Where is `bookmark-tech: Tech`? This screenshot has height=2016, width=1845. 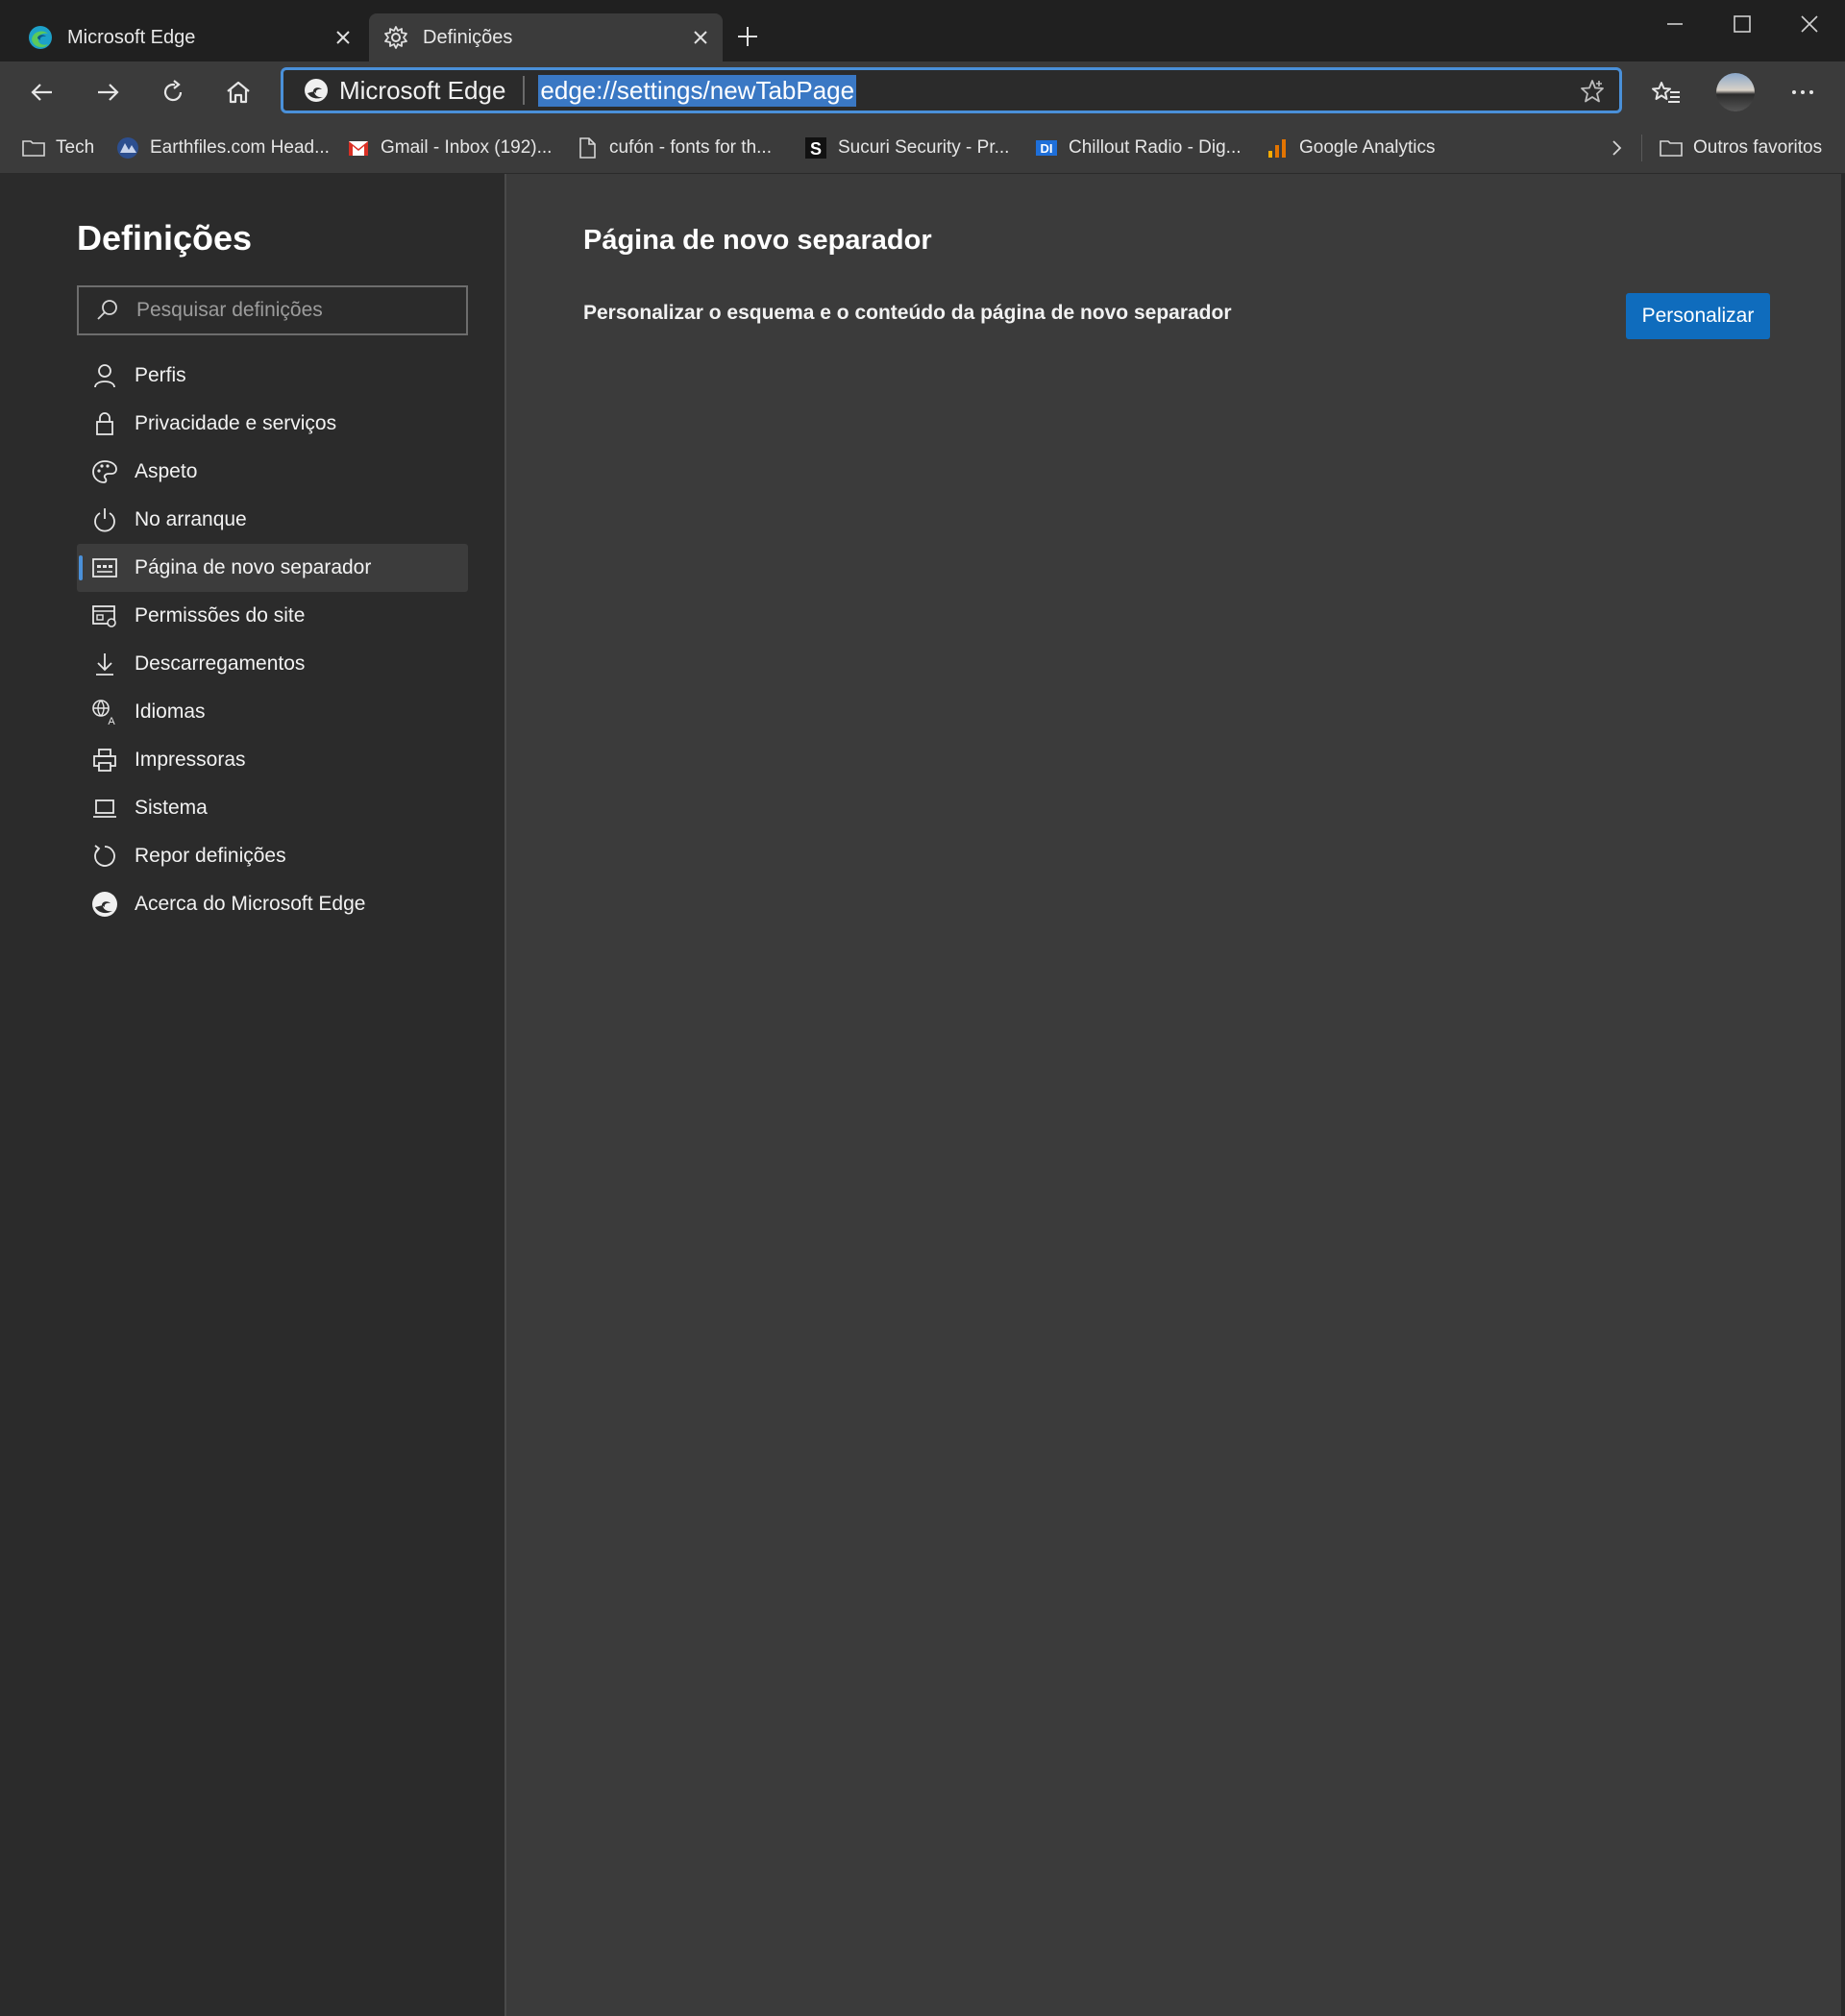 bookmark-tech: Tech is located at coordinates (58, 148).